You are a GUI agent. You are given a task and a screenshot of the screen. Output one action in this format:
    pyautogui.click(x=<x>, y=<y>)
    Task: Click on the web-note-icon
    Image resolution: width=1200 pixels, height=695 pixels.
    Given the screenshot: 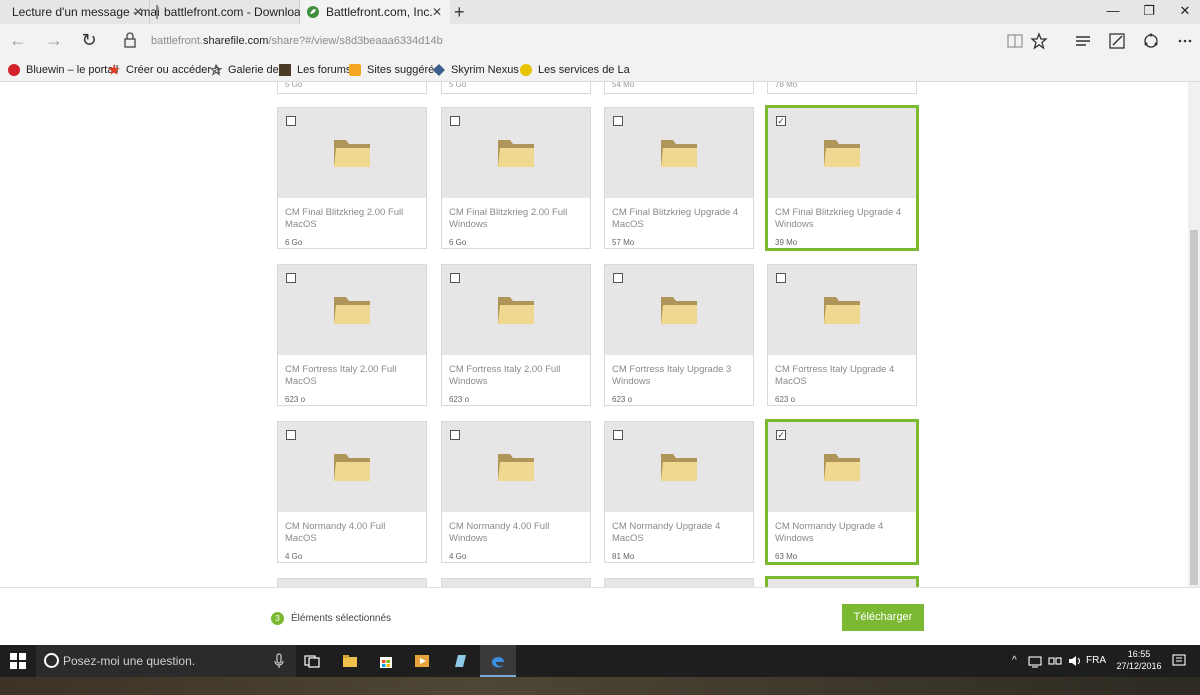 What is the action you would take?
    pyautogui.click(x=1117, y=41)
    